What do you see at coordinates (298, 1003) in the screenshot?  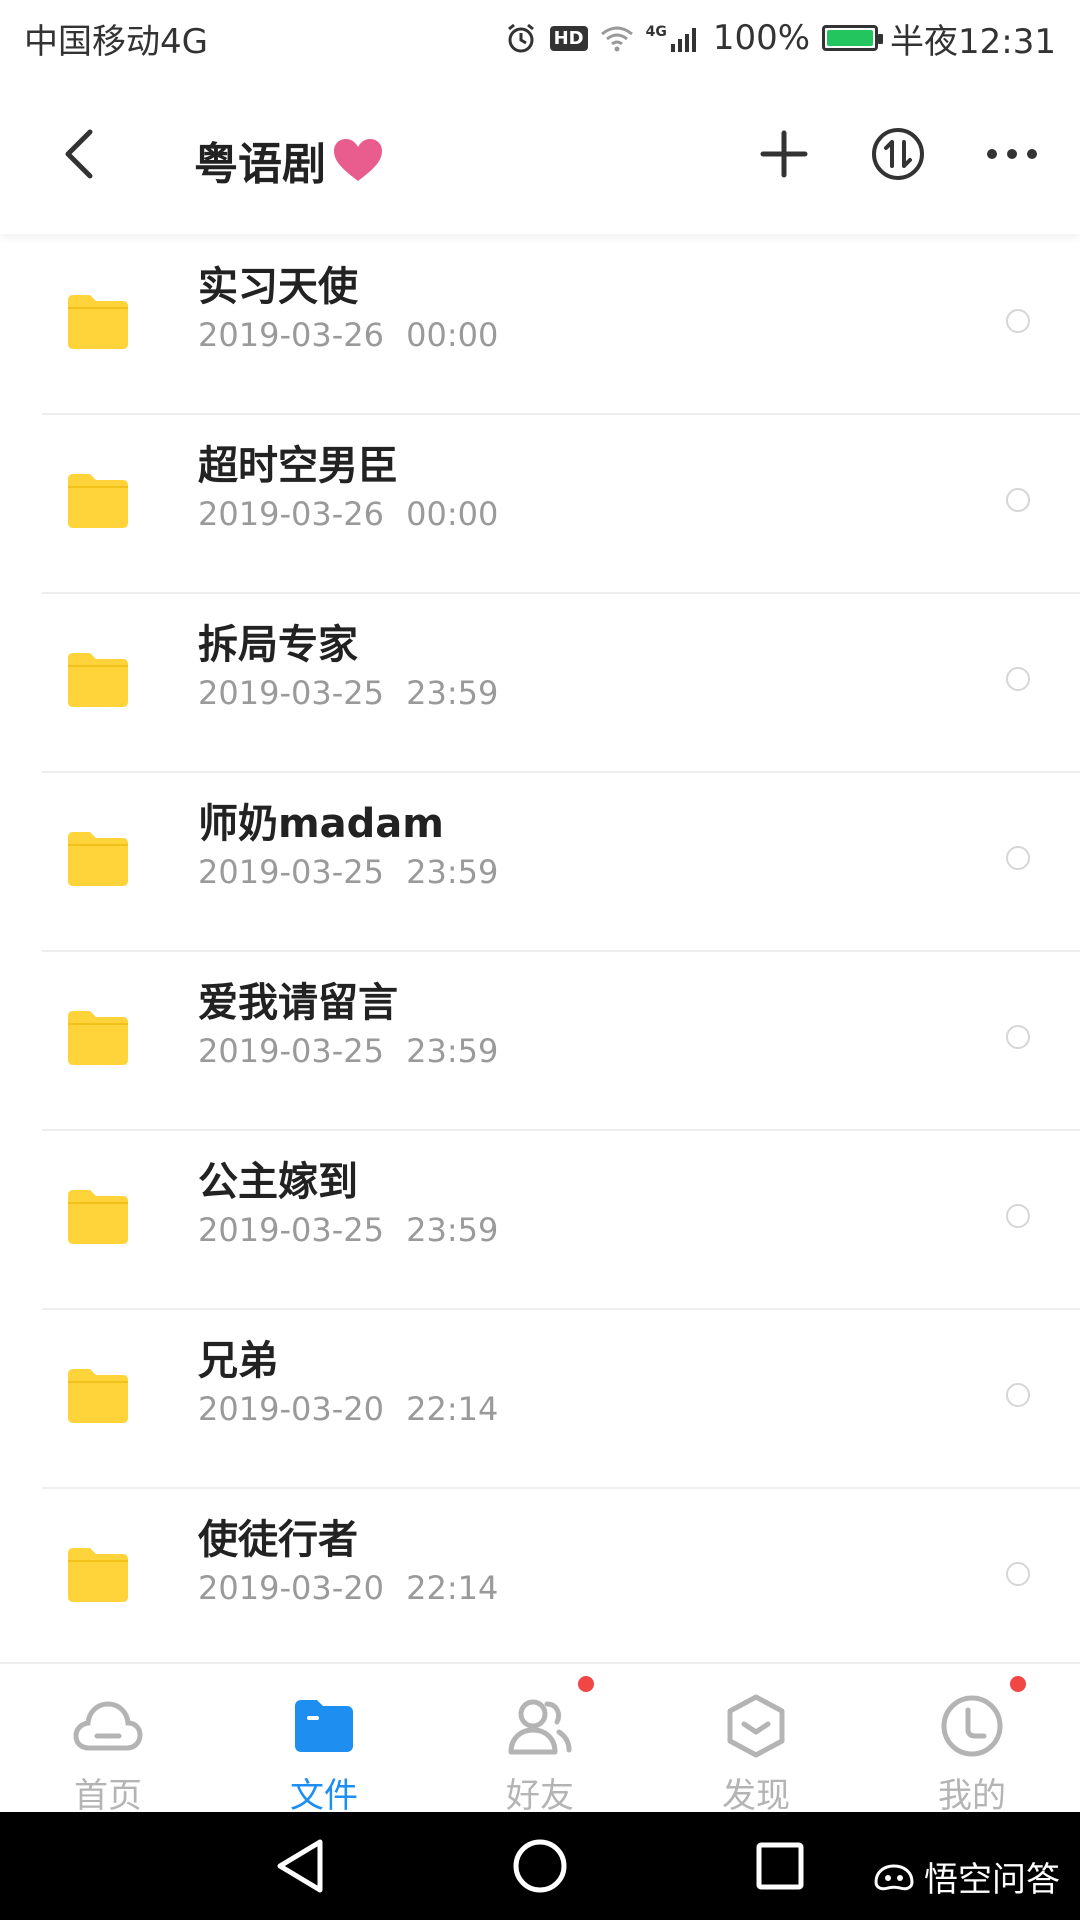 I see `file-name: 爱我请留言` at bounding box center [298, 1003].